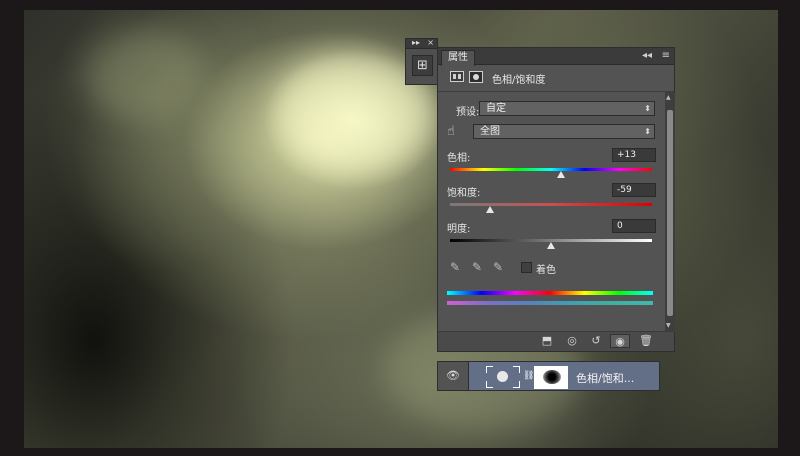 The width and height of the screenshot is (800, 456). I want to click on eyedropper-subtract-icon: ✎, so click(498, 267).